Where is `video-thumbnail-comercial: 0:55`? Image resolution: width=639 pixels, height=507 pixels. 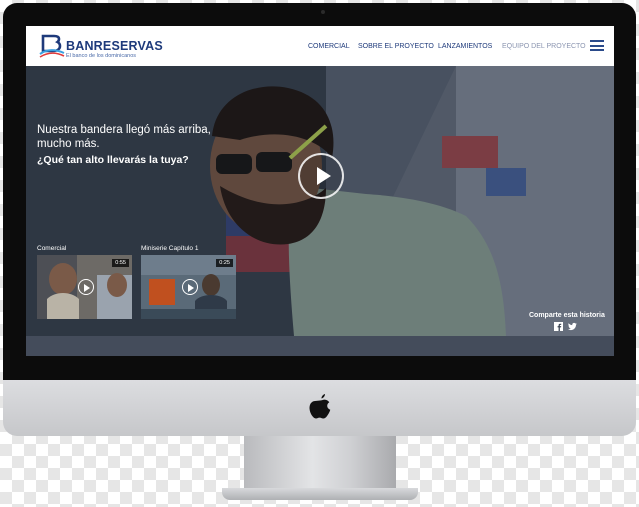
video-thumbnail-comercial: 0:55 is located at coordinates (84, 287).